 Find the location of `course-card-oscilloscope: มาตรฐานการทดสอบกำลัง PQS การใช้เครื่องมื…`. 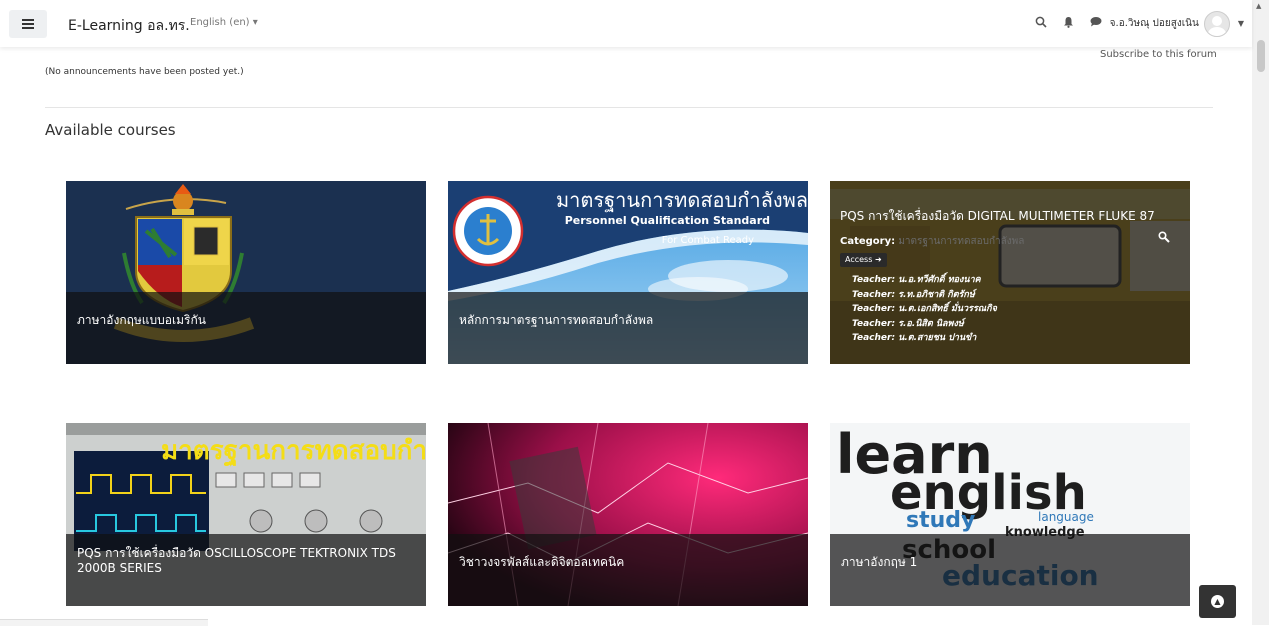

course-card-oscilloscope: มาตรฐานการทดสอบกำลัง PQS การใช้เครื่องมื… is located at coordinates (246, 514).